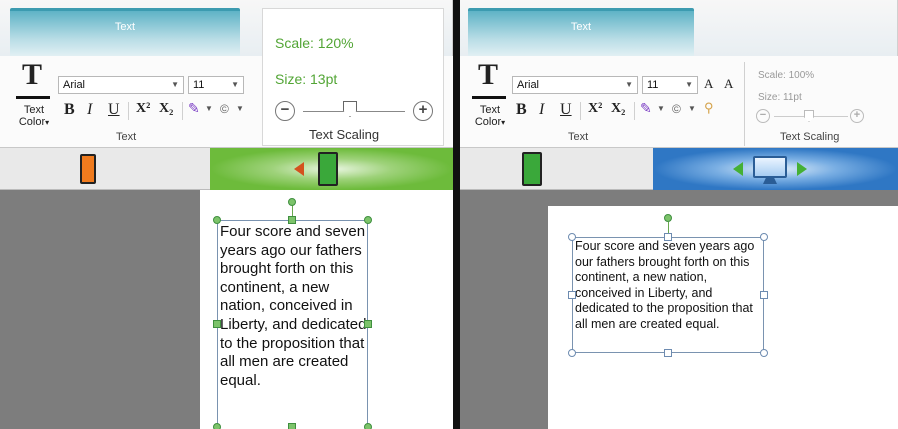  Describe the element at coordinates (786, 75) in the screenshot. I see `scale-readout: Scale: 100%` at that location.